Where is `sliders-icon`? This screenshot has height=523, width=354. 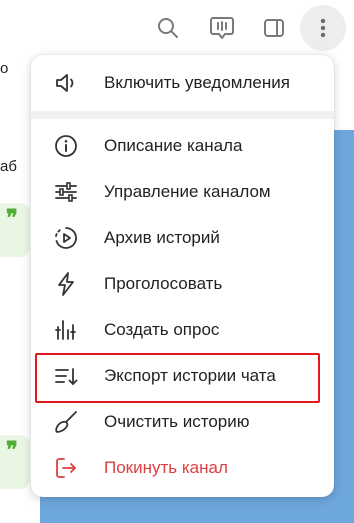 sliders-icon is located at coordinates (66, 192).